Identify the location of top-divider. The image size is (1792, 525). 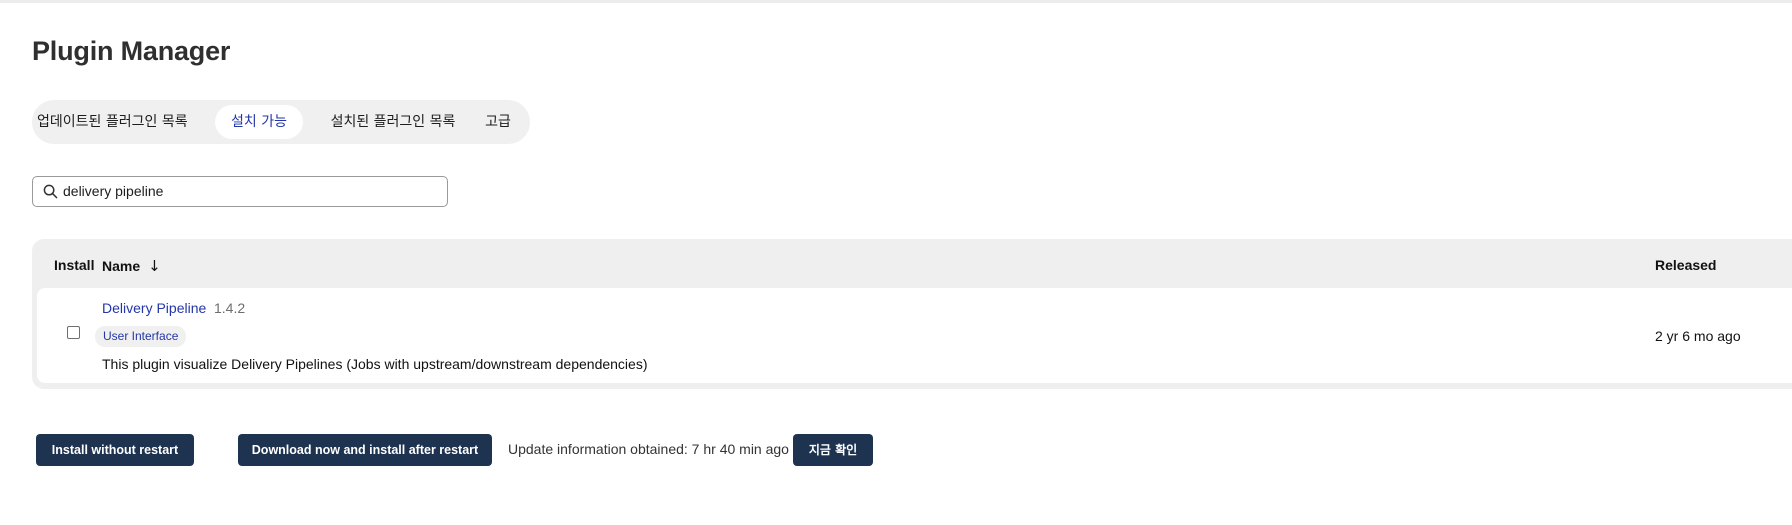
(896, 1).